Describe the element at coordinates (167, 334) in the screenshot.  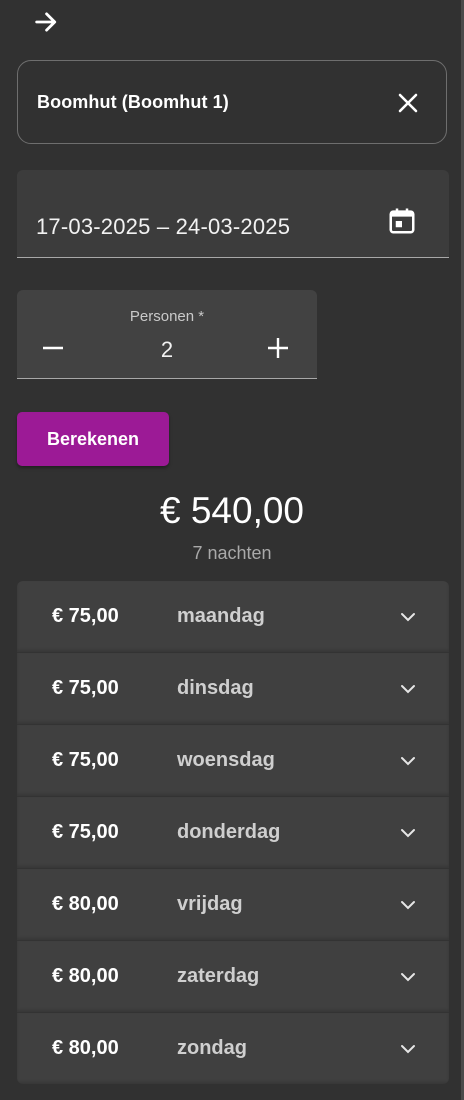
I see `persons-stepper: Personen * 2` at that location.